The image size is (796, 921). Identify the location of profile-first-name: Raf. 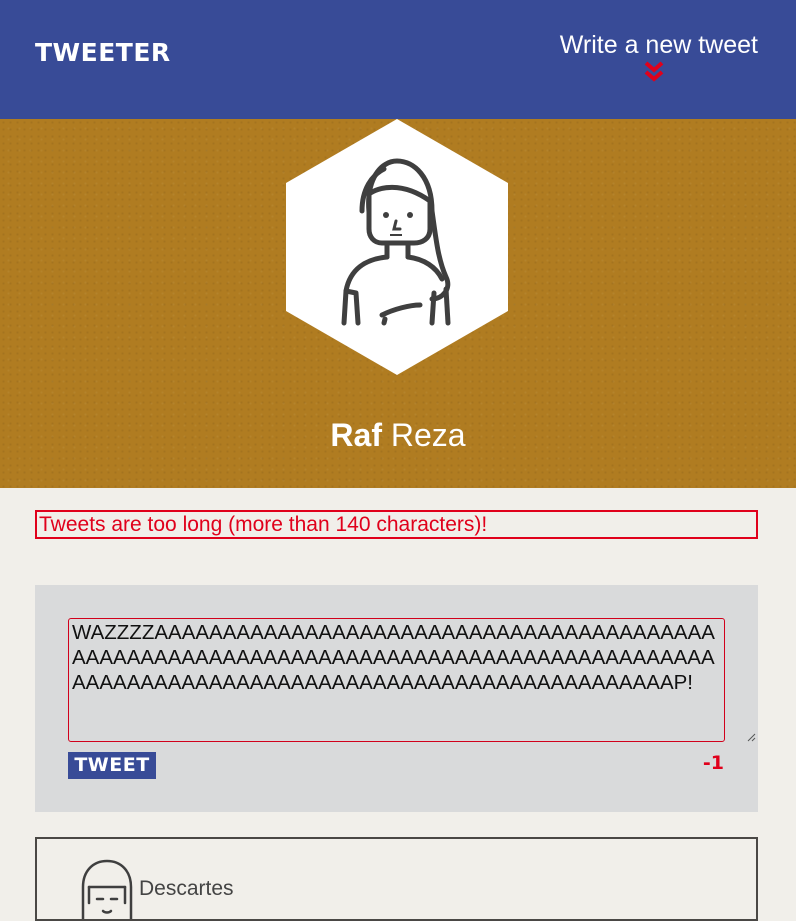
(356, 435).